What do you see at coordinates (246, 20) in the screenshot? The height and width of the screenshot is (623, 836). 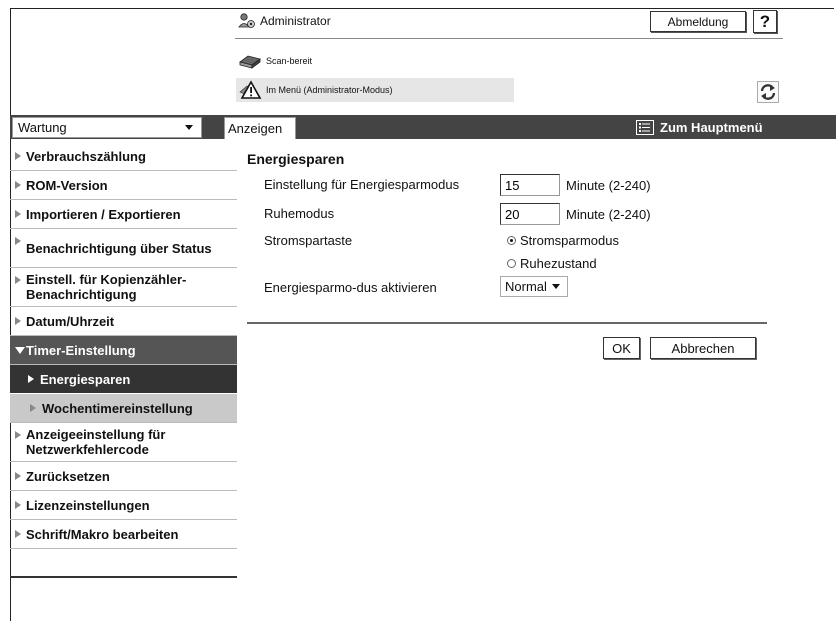 I see `admin-user-icon` at bounding box center [246, 20].